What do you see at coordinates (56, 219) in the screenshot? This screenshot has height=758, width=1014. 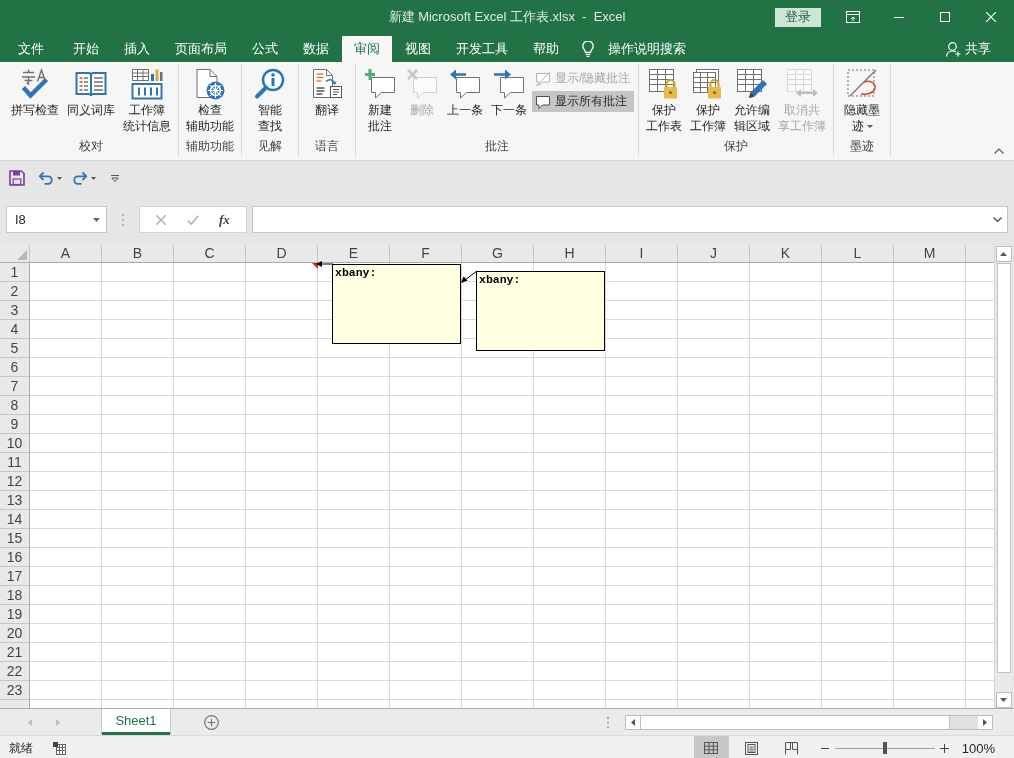 I see `name-box: I8` at bounding box center [56, 219].